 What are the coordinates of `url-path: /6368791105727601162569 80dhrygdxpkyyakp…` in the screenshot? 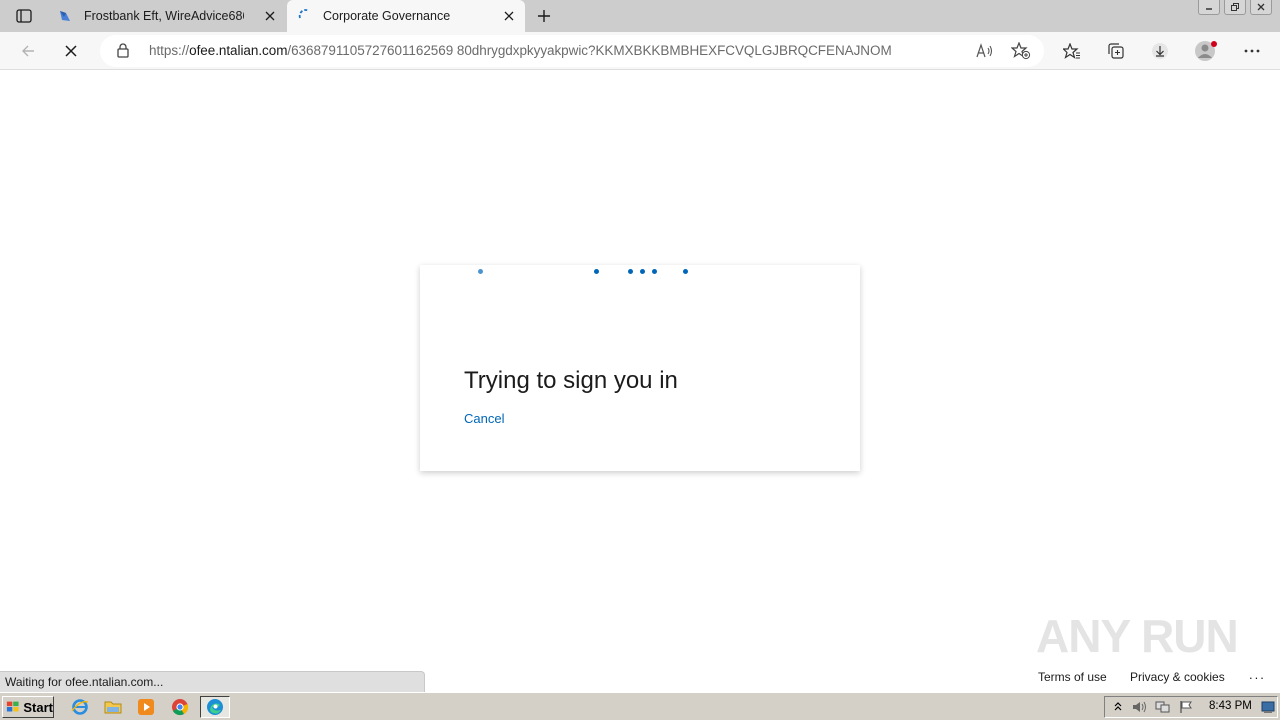 It's located at (589, 50).